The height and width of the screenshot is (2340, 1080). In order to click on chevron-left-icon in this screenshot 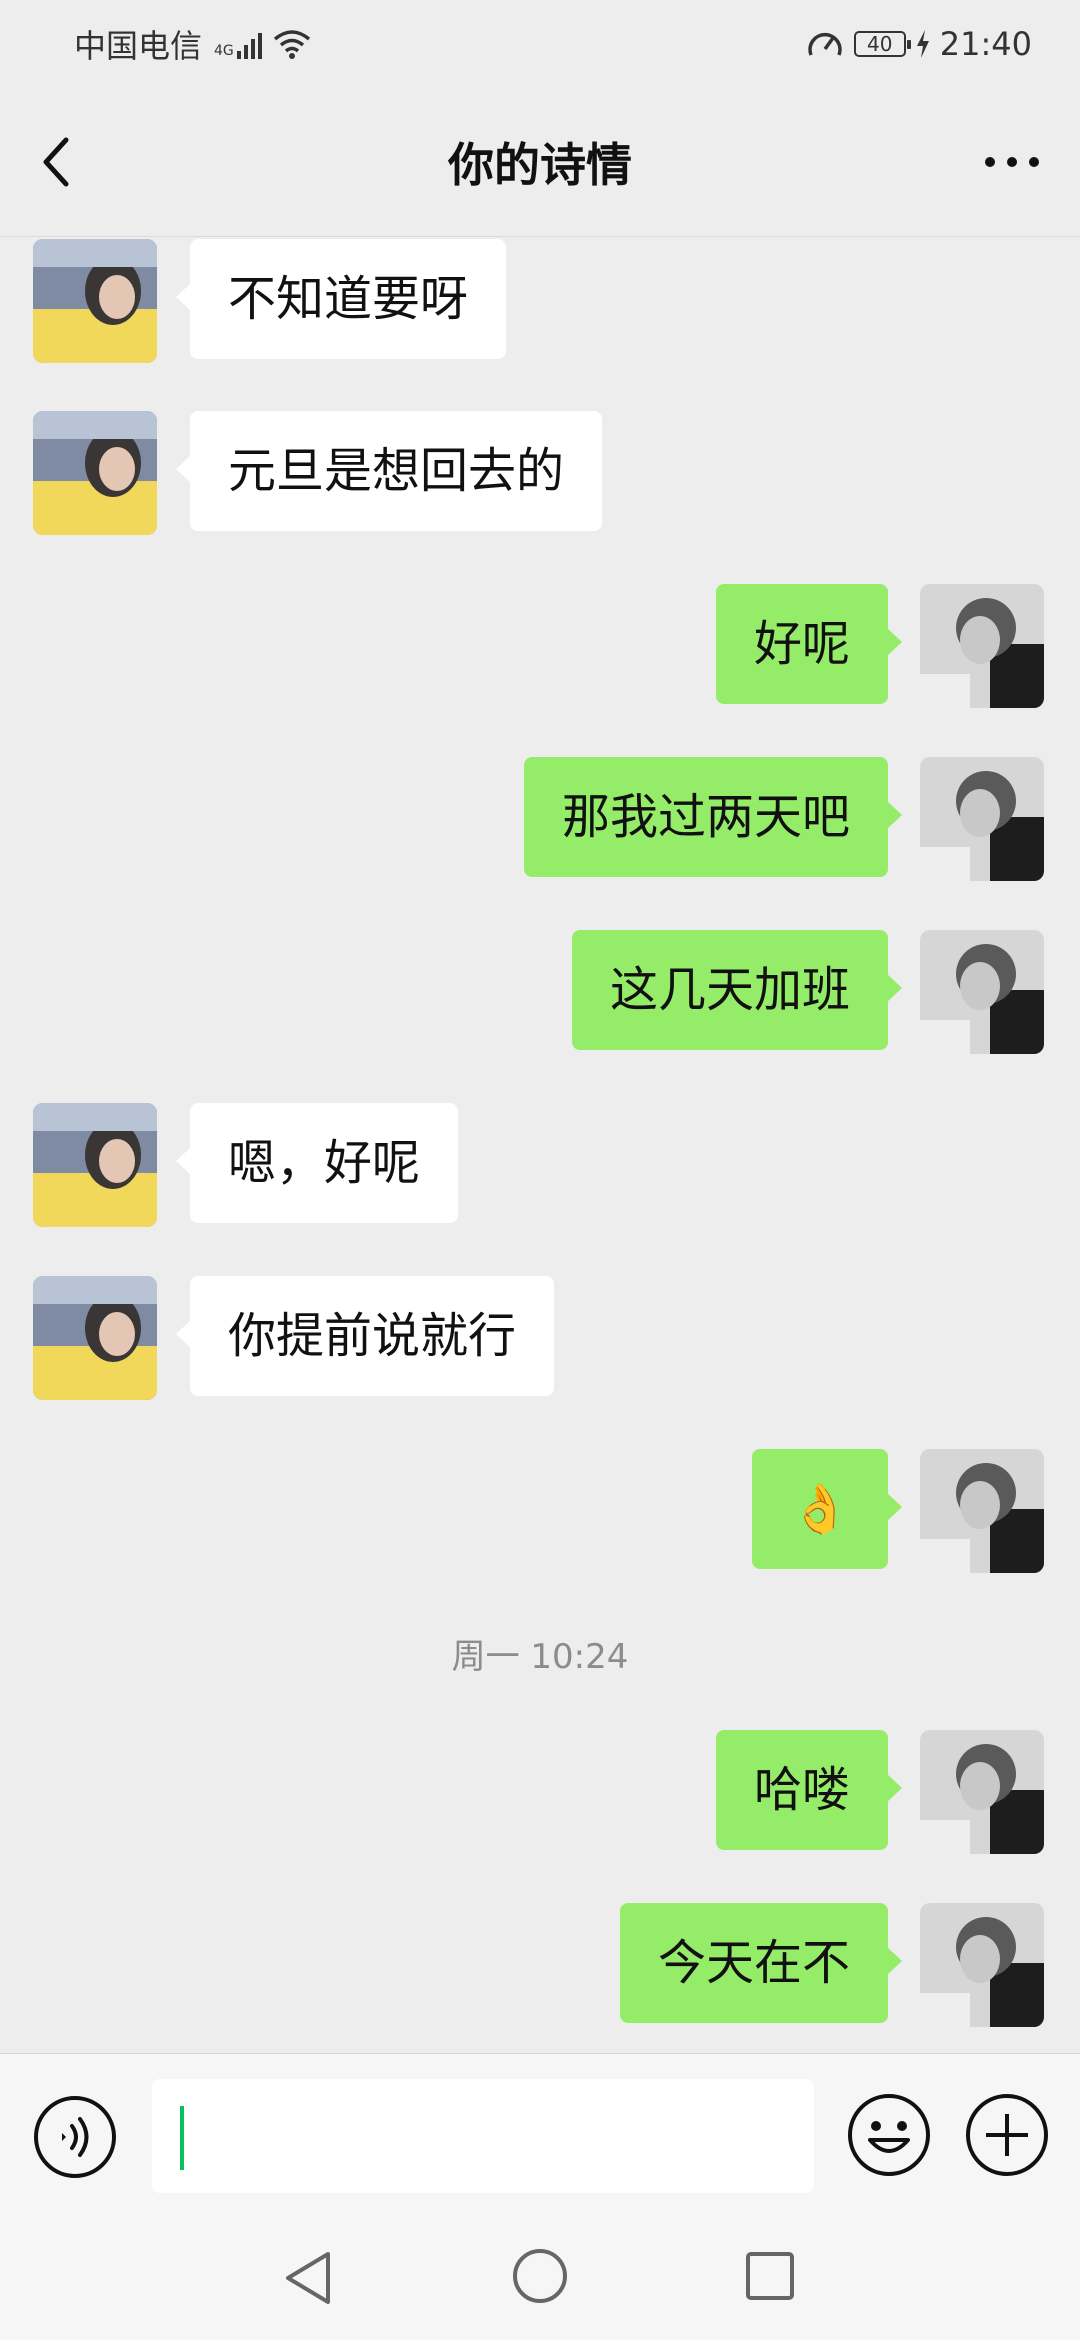, I will do `click(61, 162)`.